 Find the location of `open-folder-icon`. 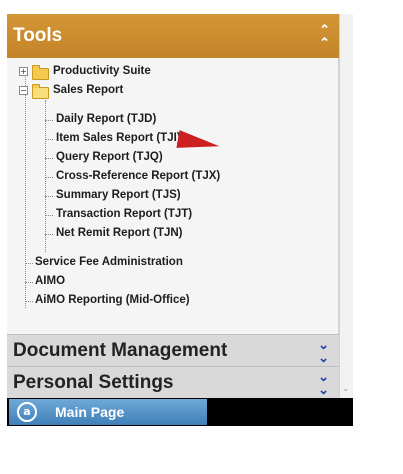

open-folder-icon is located at coordinates (40, 91).